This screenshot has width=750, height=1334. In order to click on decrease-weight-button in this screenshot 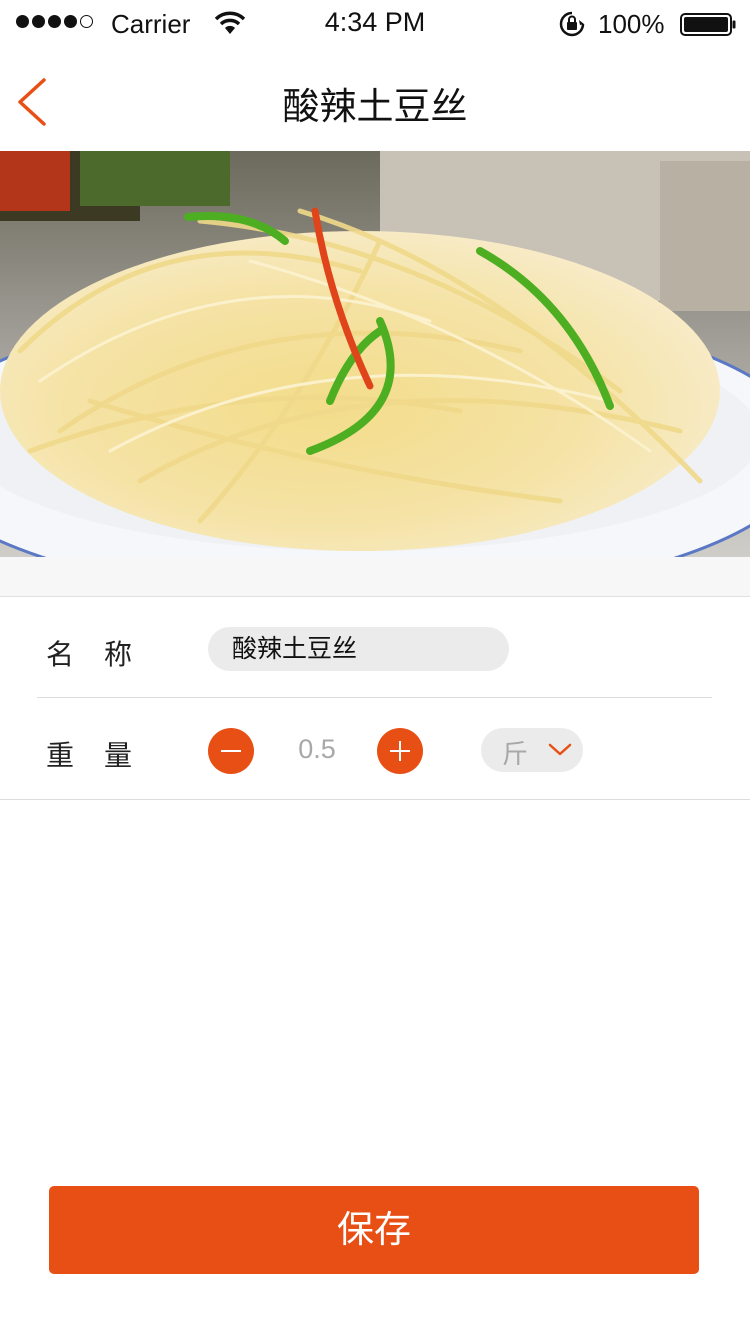, I will do `click(231, 751)`.